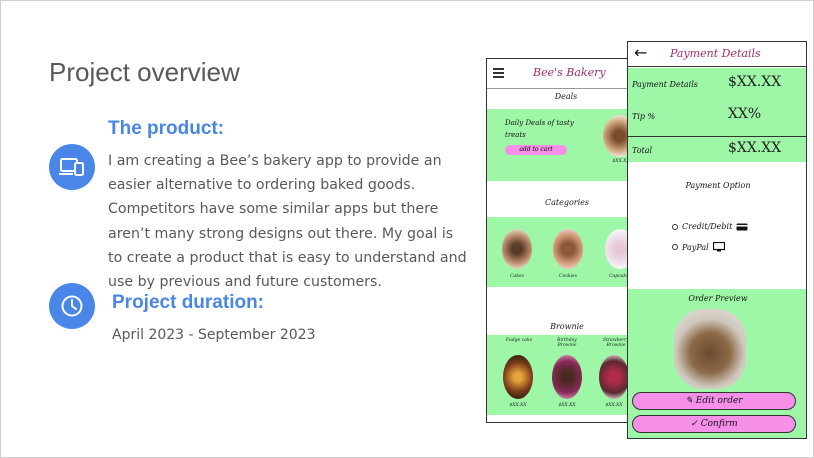 Image resolution: width=814 pixels, height=458 pixels. What do you see at coordinates (517, 249) in the screenshot?
I see `category-cakes-image` at bounding box center [517, 249].